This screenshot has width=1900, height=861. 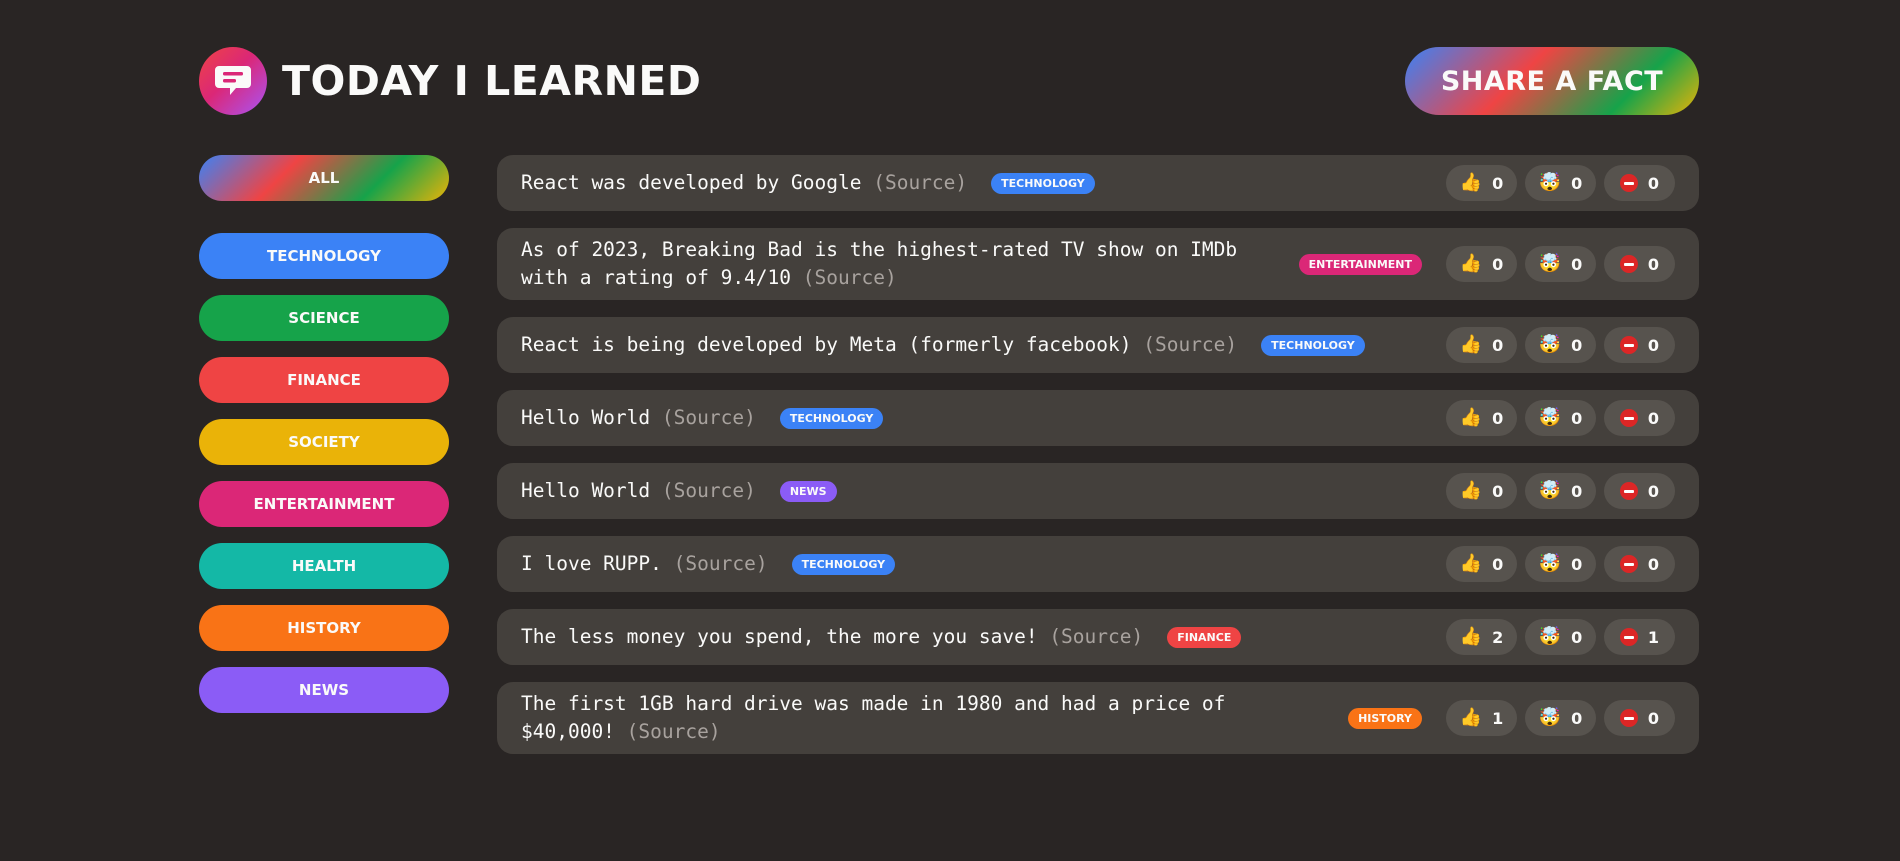 I want to click on category-button-technology: technology, so click(x=324, y=256).